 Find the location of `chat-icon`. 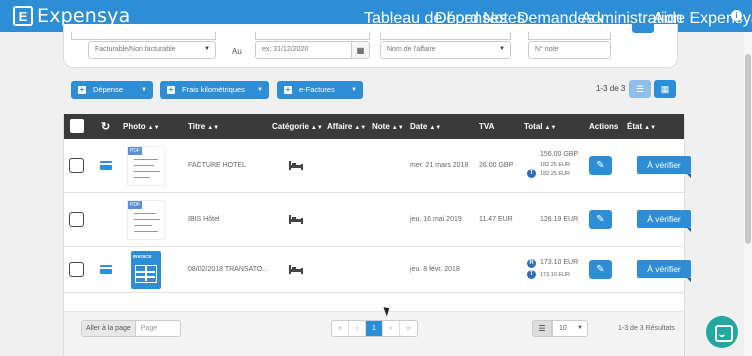

chat-icon is located at coordinates (722, 332).